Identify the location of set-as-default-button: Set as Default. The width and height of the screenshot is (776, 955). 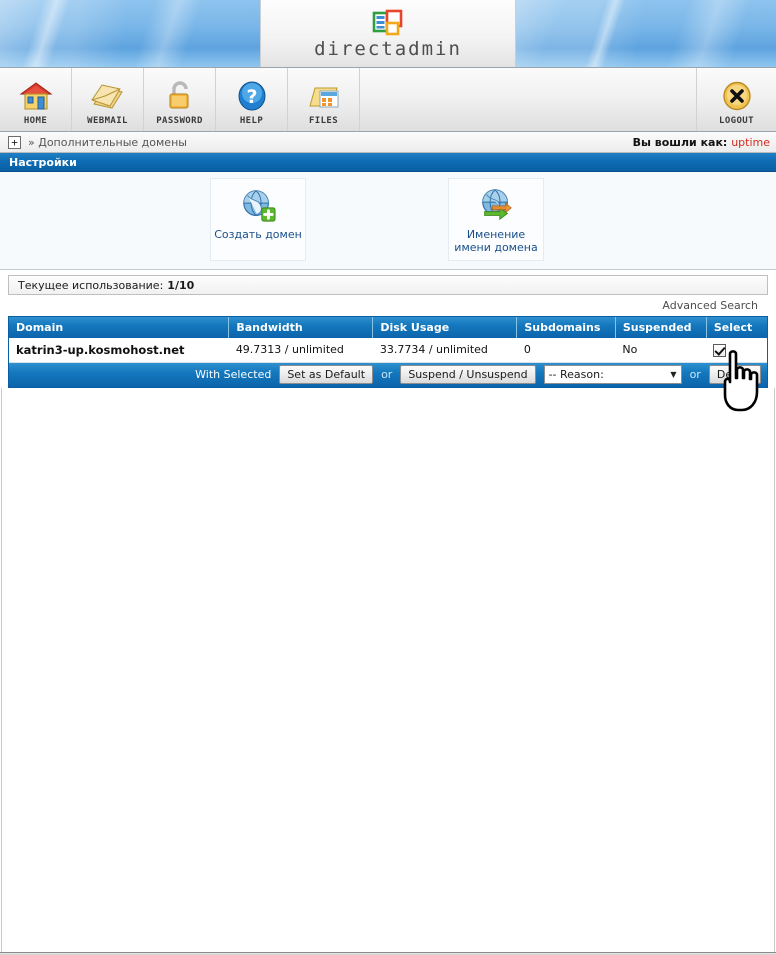
(326, 374).